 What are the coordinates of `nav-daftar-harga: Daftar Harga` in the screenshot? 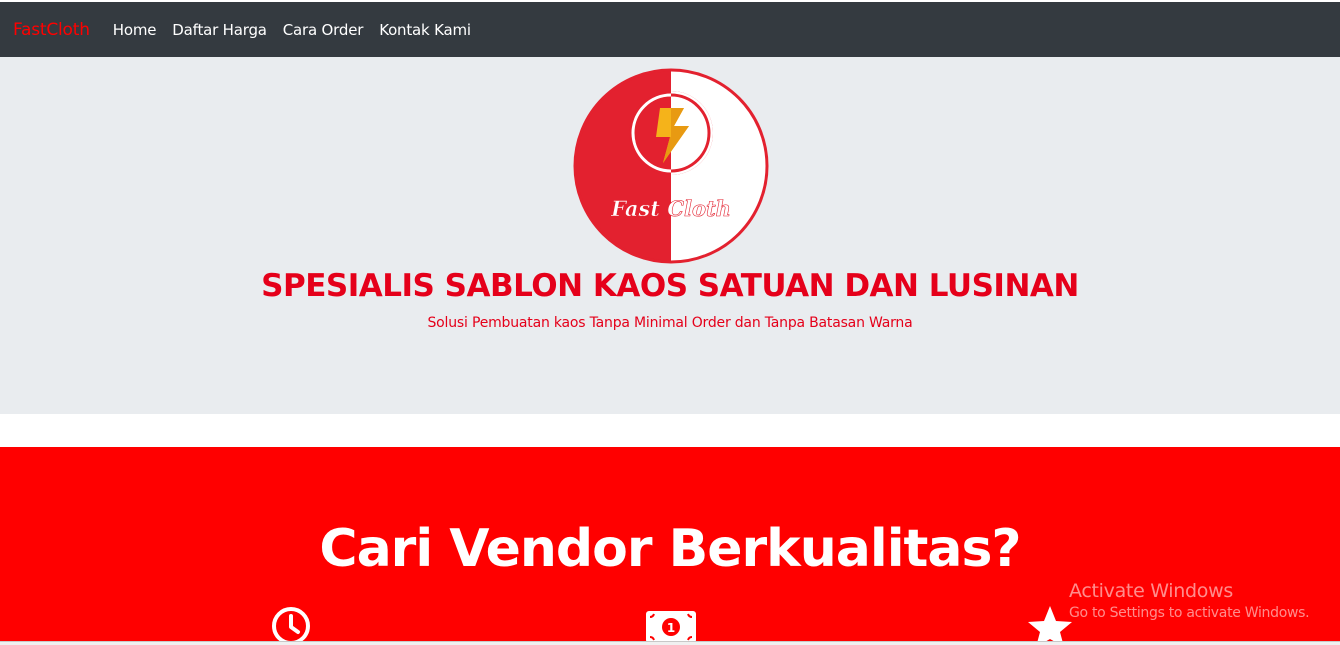 It's located at (219, 30).